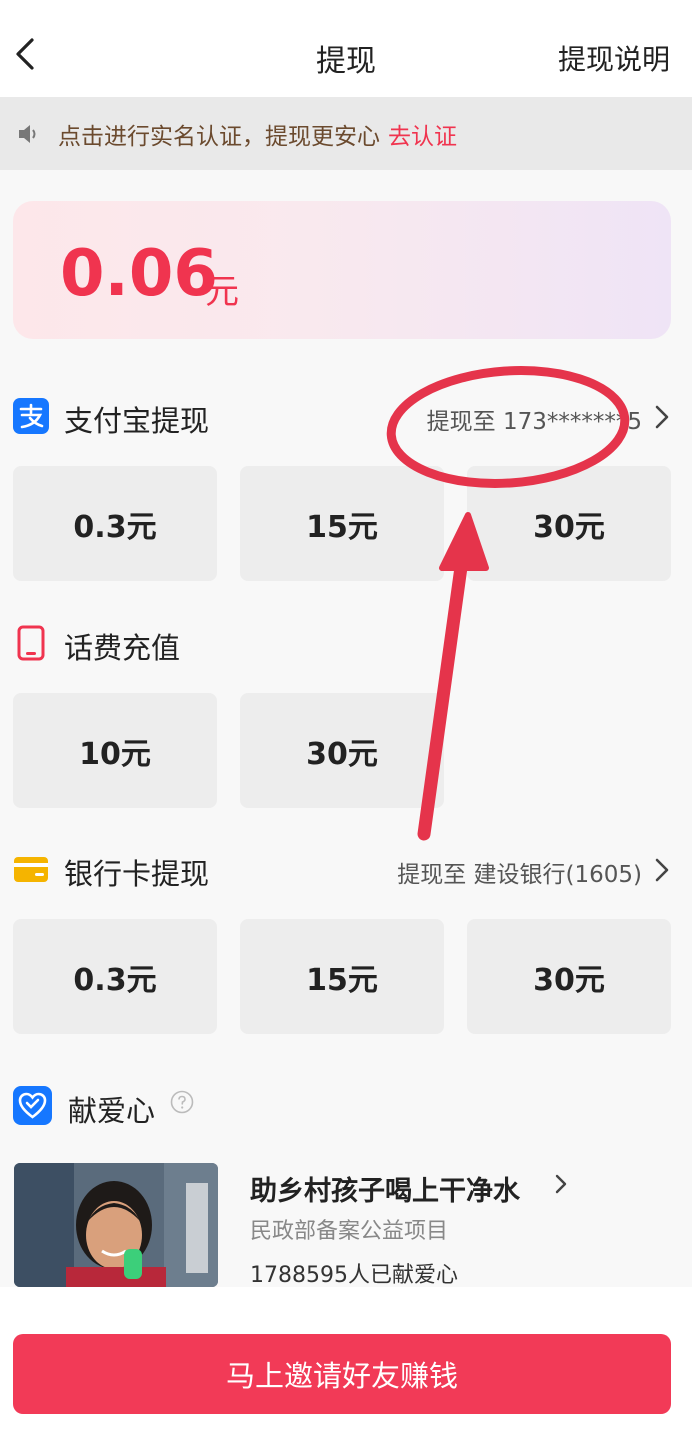  I want to click on alipay-option: 15元, so click(342, 523).